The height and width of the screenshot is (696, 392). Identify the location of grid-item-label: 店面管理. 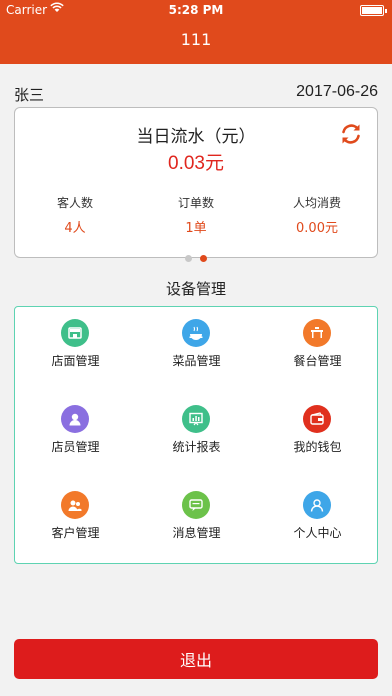
(75, 361).